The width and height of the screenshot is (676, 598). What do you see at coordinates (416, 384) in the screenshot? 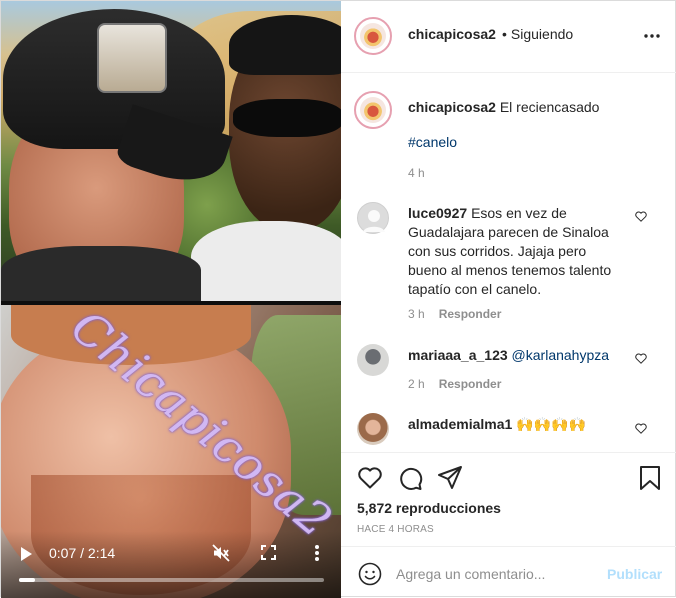
I see `comment-time: 2 h` at bounding box center [416, 384].